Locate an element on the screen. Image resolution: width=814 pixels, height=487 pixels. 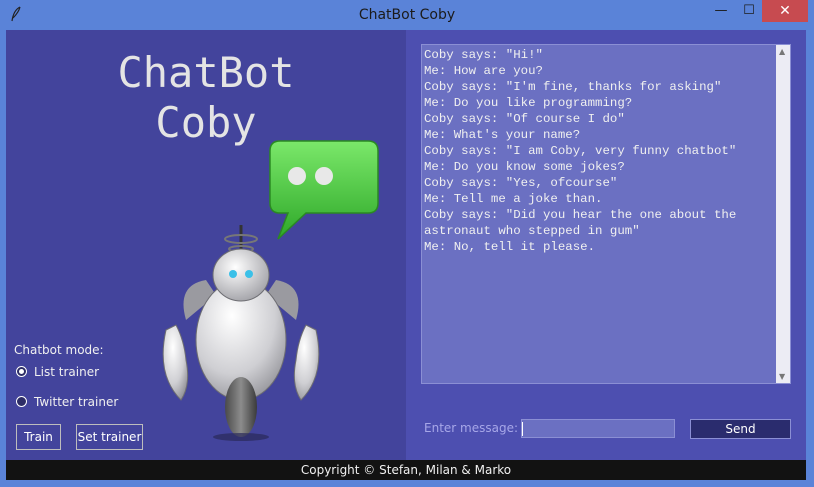
chatbot-mode-label: Chatbot mode: is located at coordinates (59, 350).